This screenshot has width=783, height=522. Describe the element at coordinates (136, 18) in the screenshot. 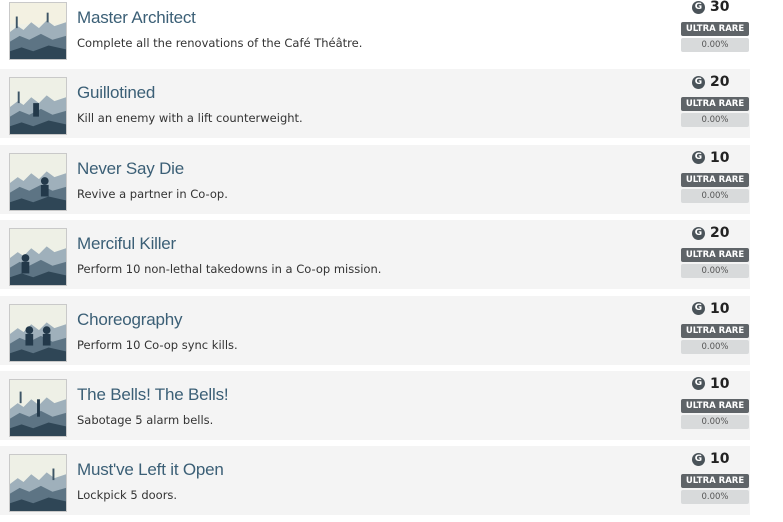

I see `achievement-title: Master Architect` at that location.